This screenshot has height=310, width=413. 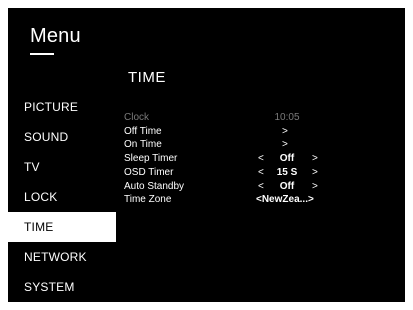 What do you see at coordinates (143, 131) in the screenshot?
I see `off-time-label: Off Time` at bounding box center [143, 131].